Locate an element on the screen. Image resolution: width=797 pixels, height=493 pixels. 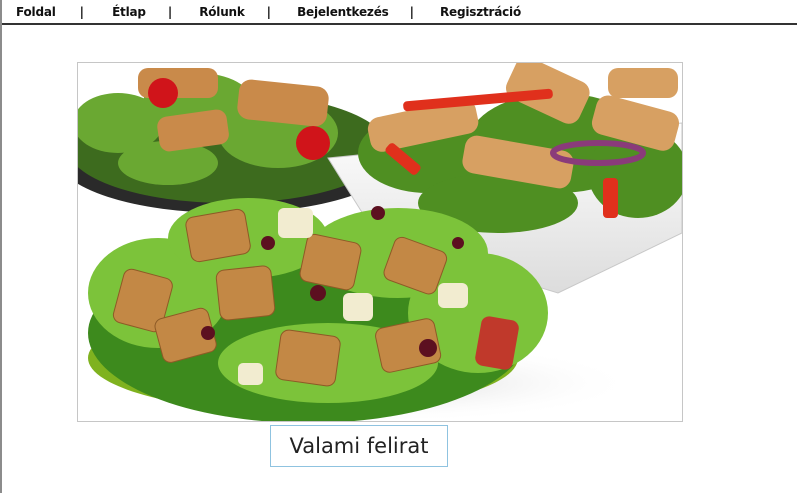
nav-link-login: Bejelentkezés is located at coordinates (343, 12).